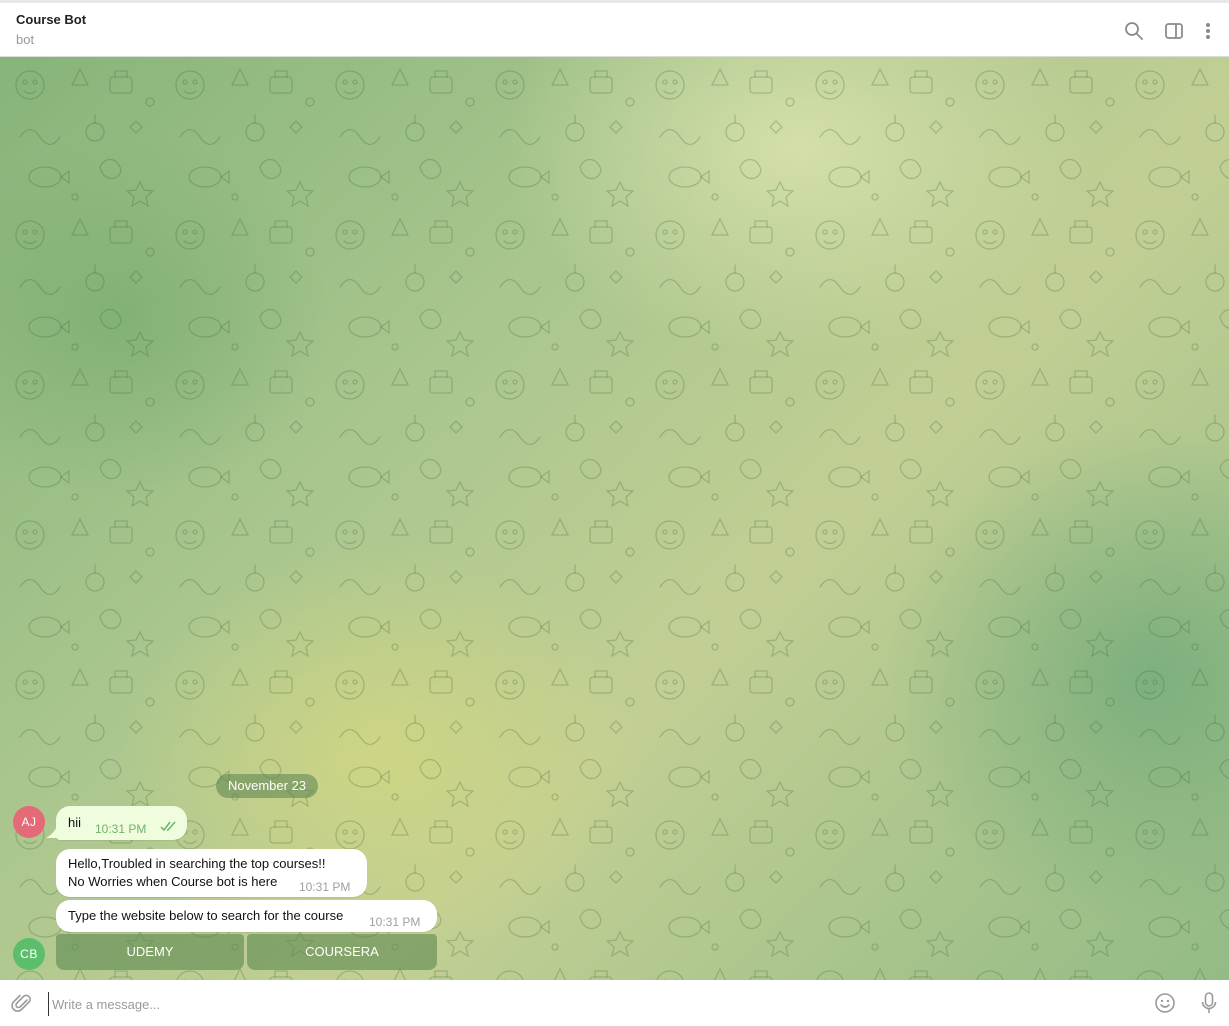 This screenshot has width=1229, height=1026. Describe the element at coordinates (150, 952) in the screenshot. I see `udemy-button: UDEMY` at that location.